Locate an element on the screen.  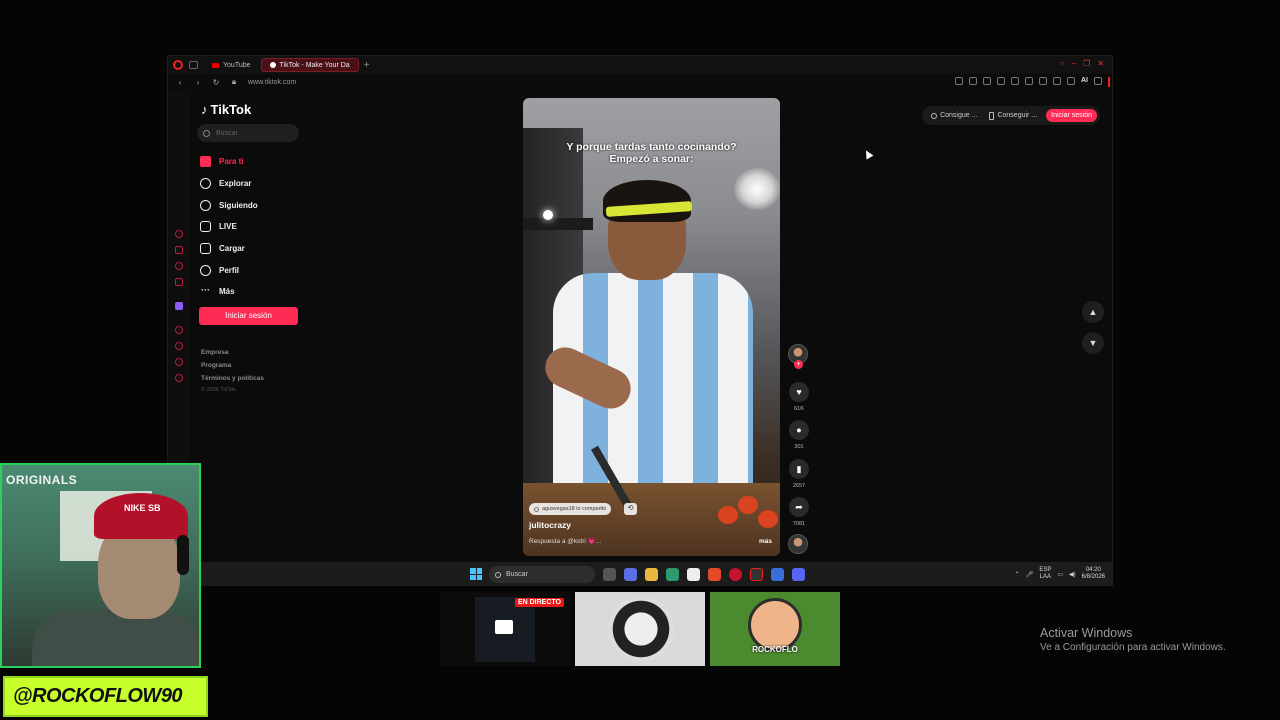
tab-youtube: YouTube is located at coordinates (231, 65).